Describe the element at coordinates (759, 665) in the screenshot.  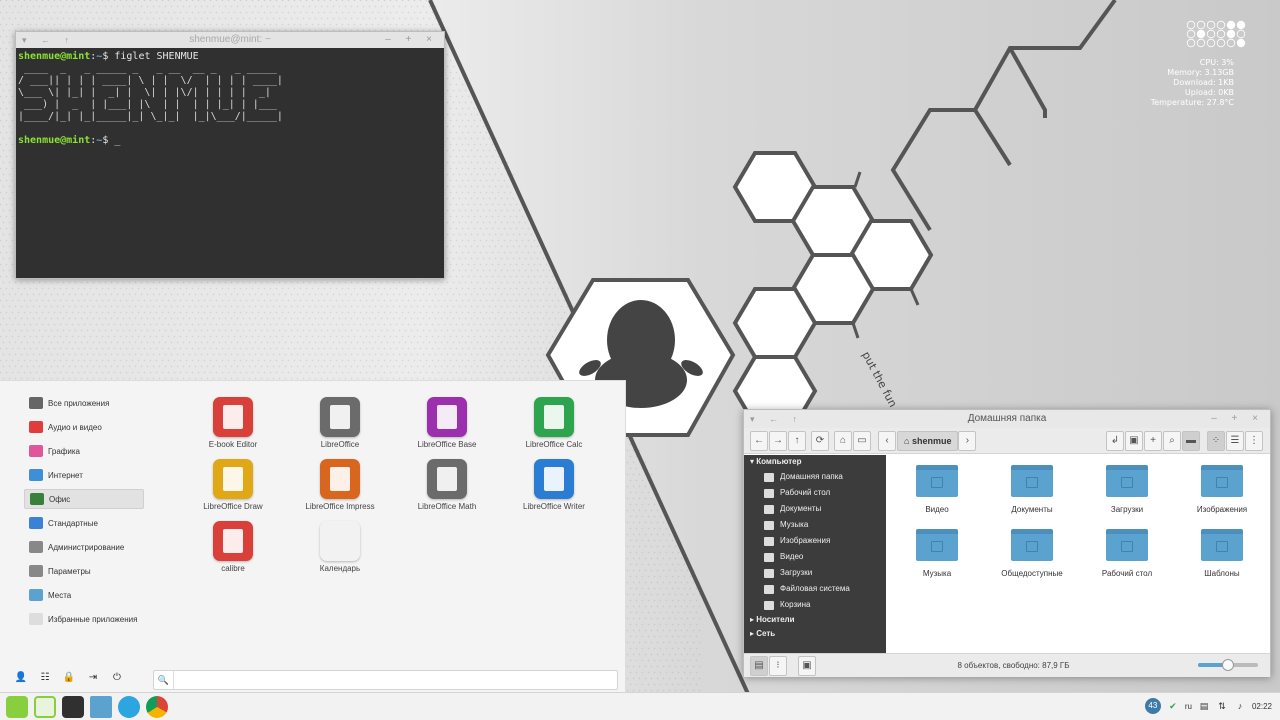
I see `show-places-button: ▤` at that location.